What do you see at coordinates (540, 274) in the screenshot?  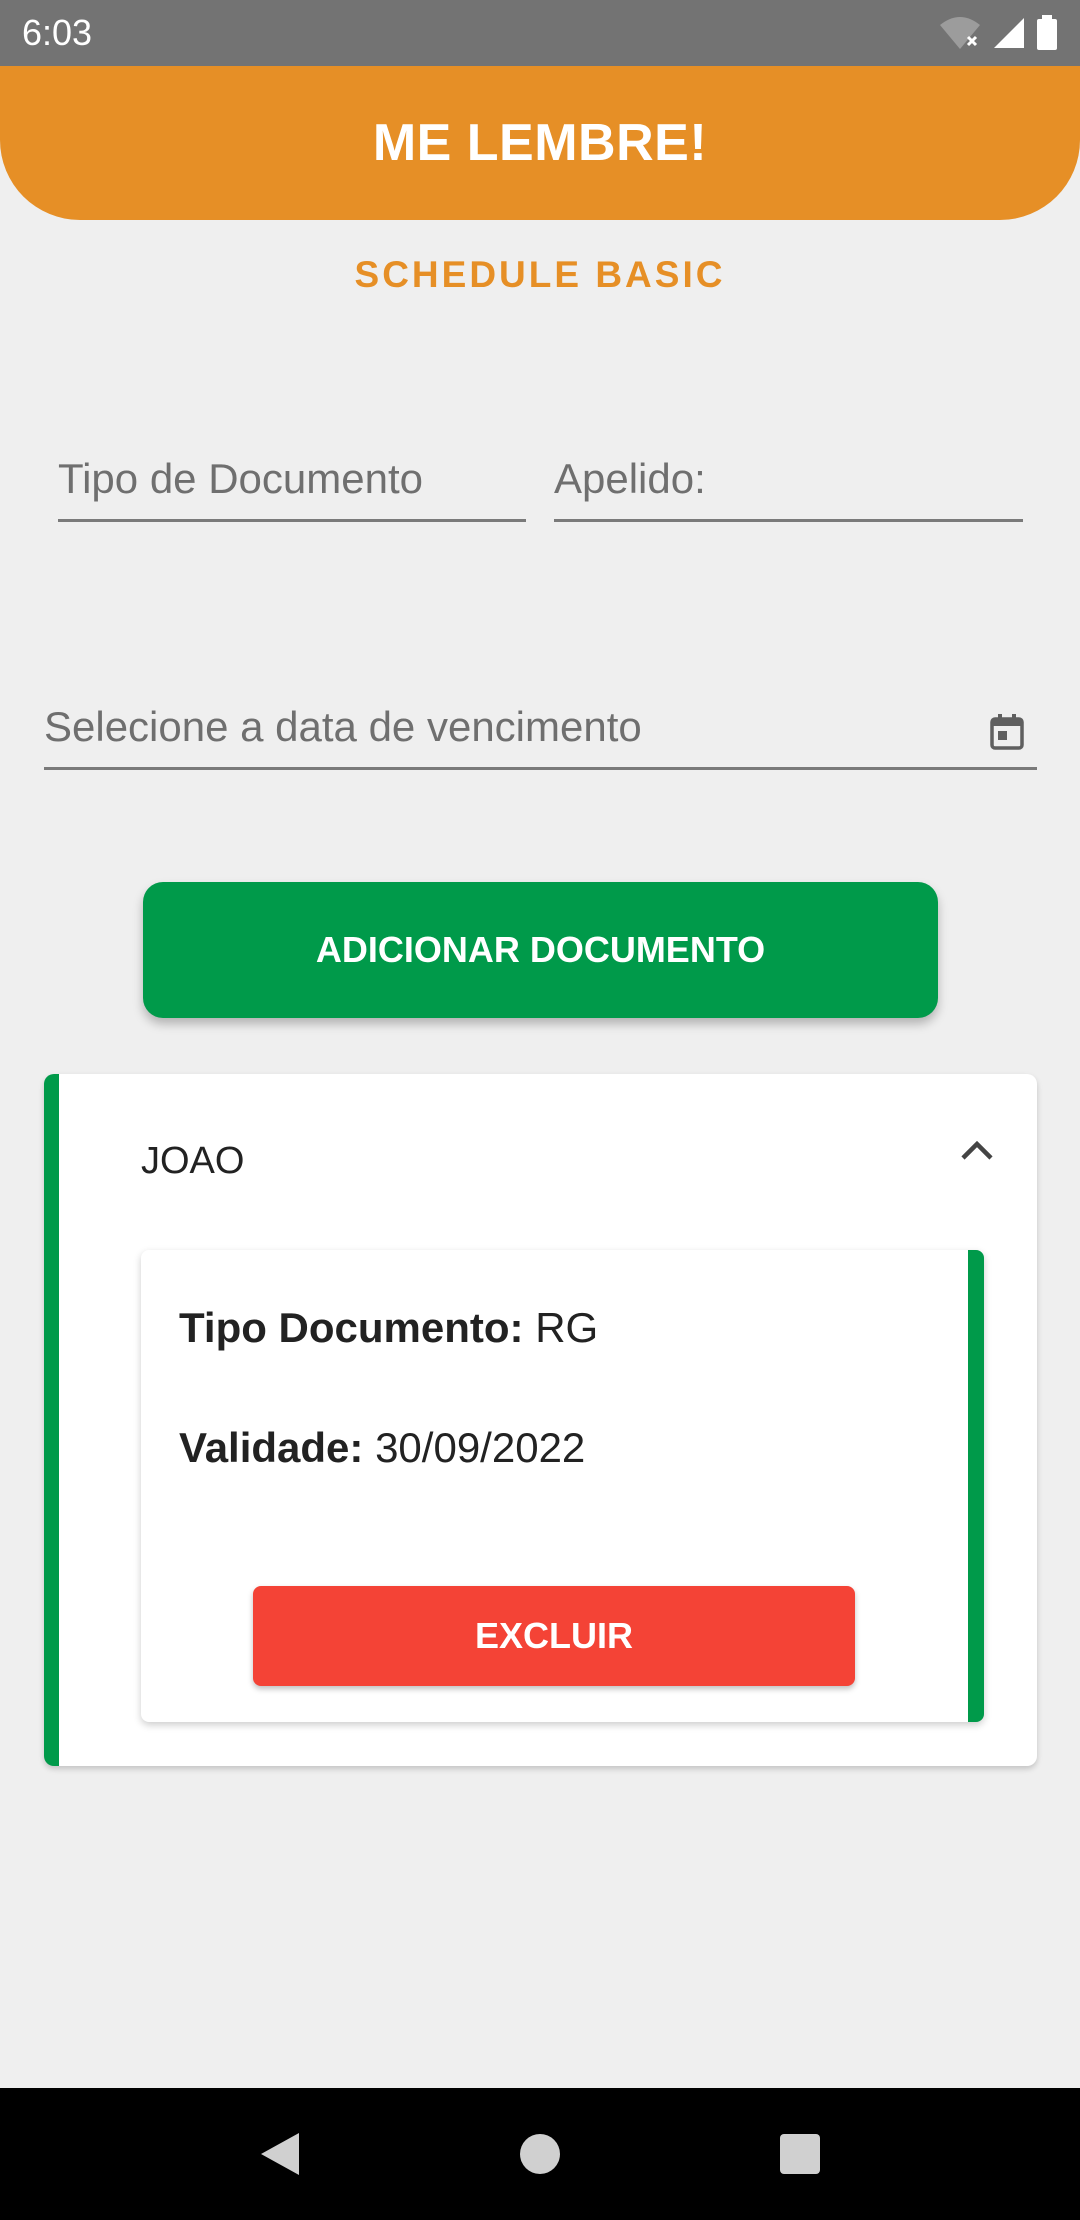 I see `page-subtitle: SCHEDULE BASIC` at bounding box center [540, 274].